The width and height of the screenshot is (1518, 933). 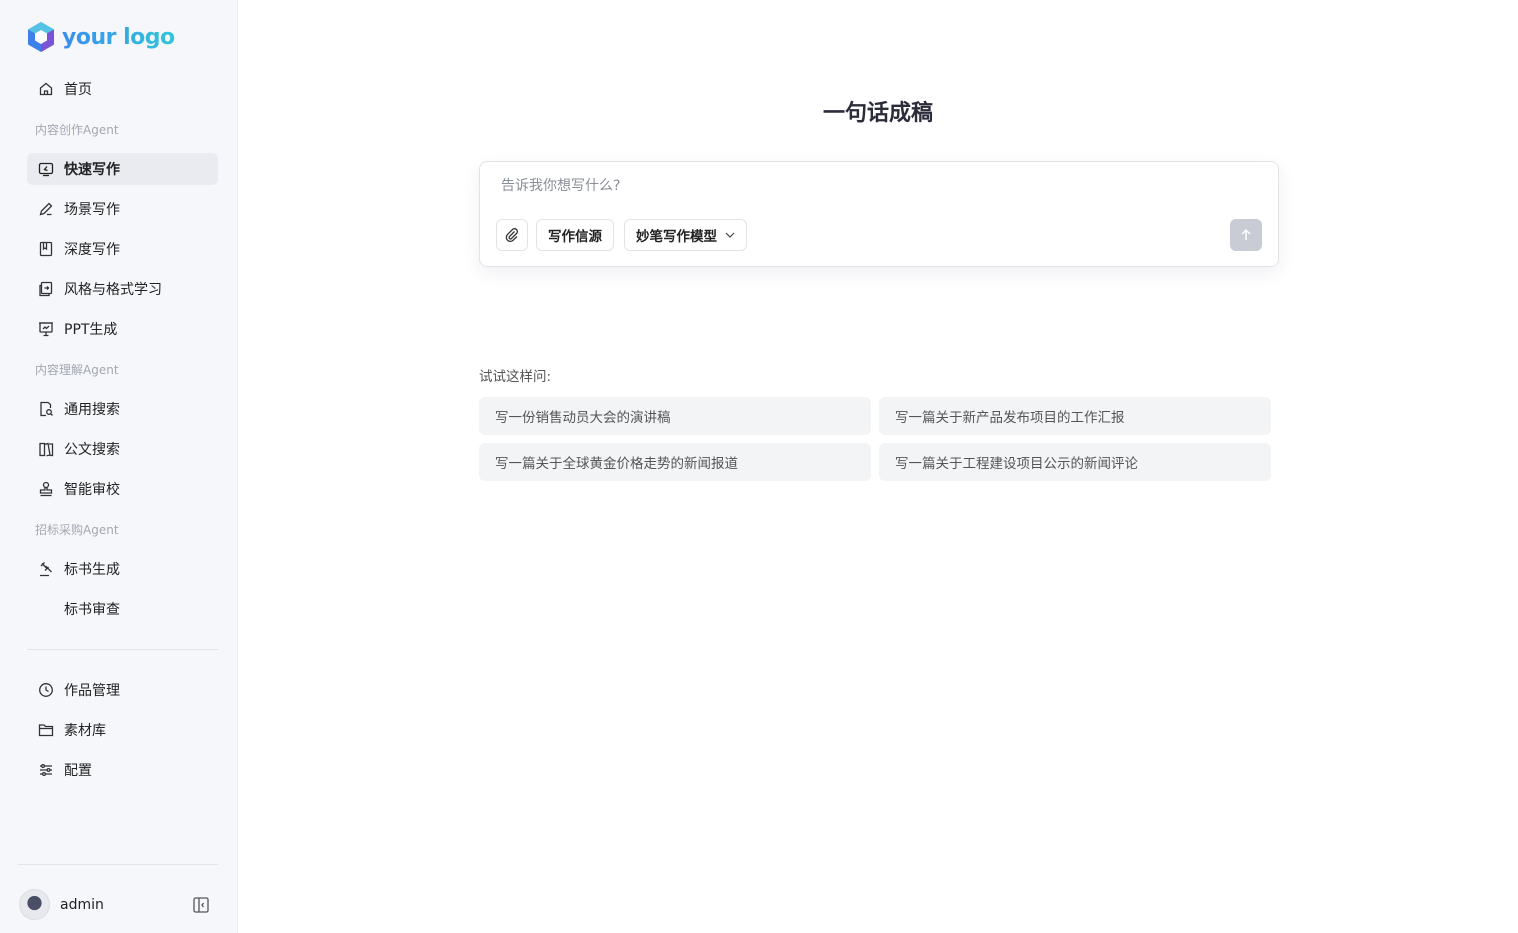 What do you see at coordinates (77, 370) in the screenshot?
I see `section-label-understanding: 内容理解Agent` at bounding box center [77, 370].